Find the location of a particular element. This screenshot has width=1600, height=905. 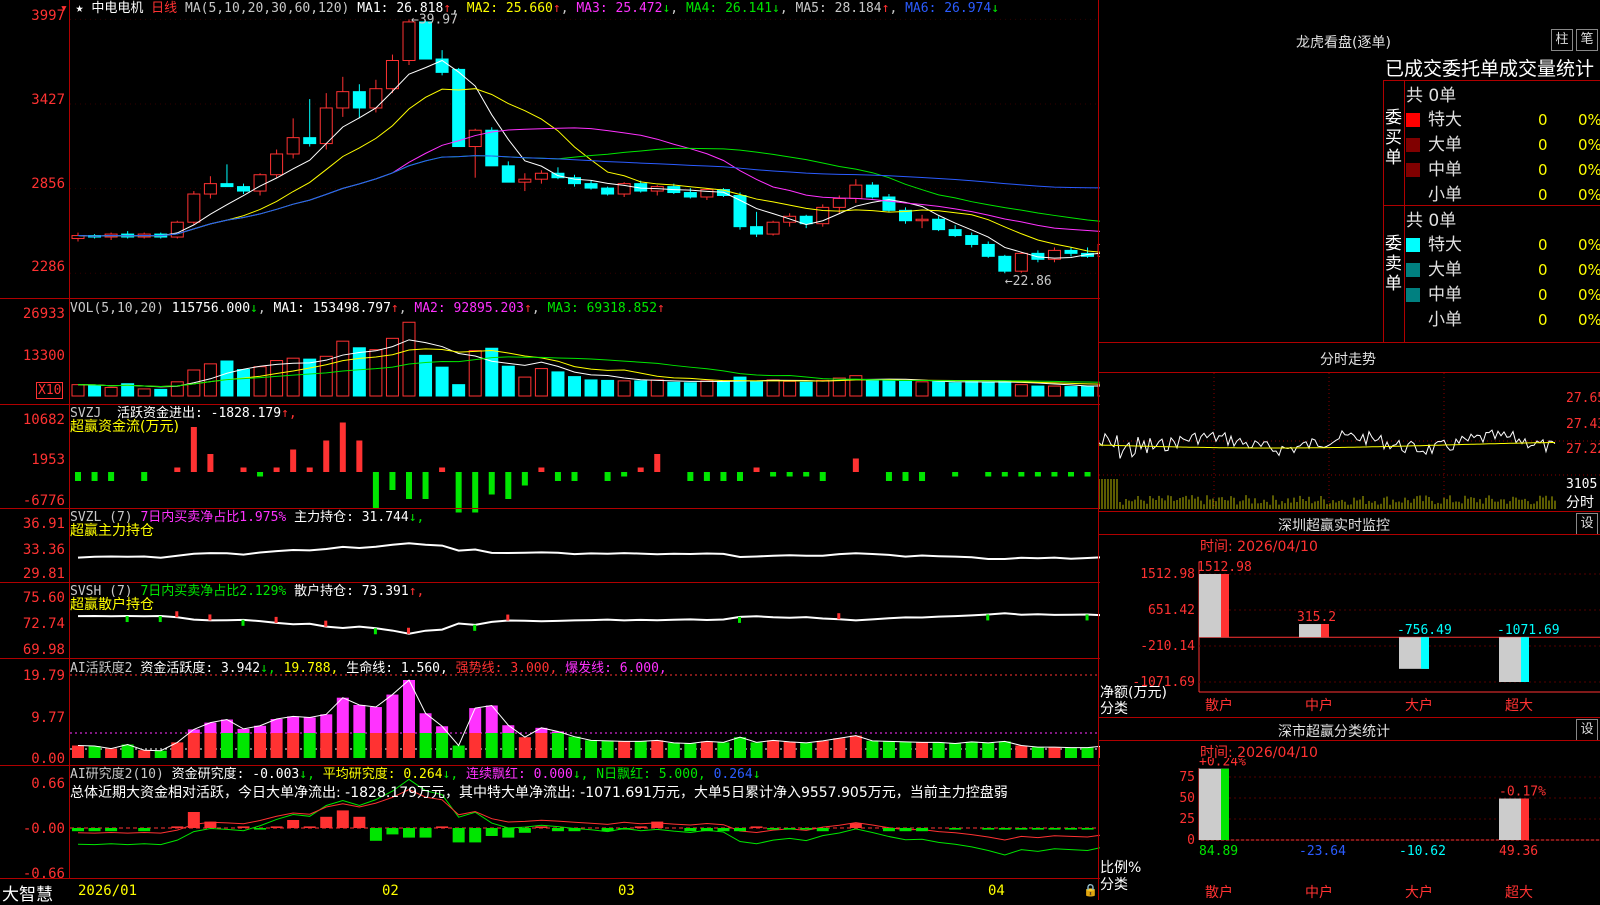

tick-mode-button: 笔 is located at coordinates (1587, 40).